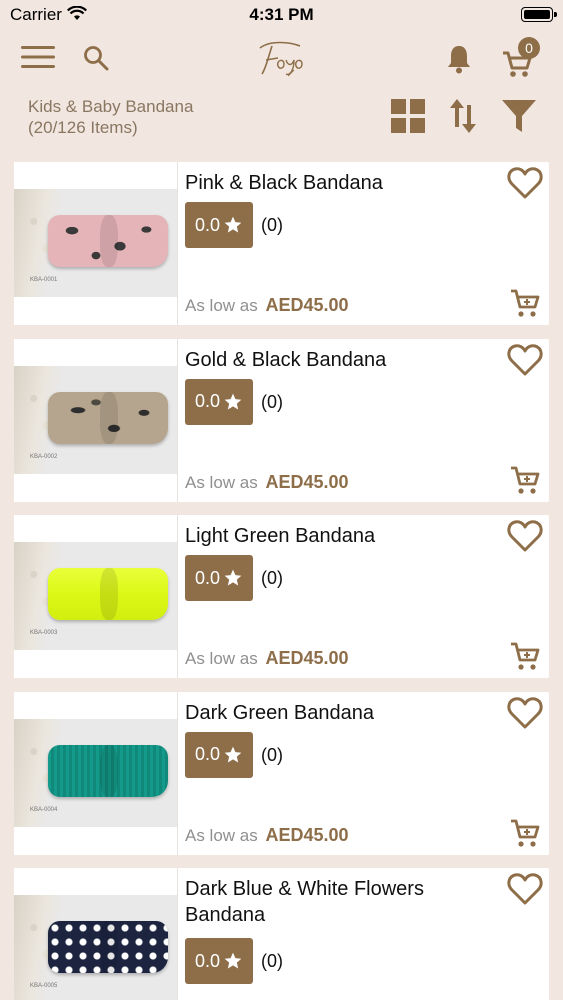  I want to click on product-tag: KBA-0004, so click(44, 809).